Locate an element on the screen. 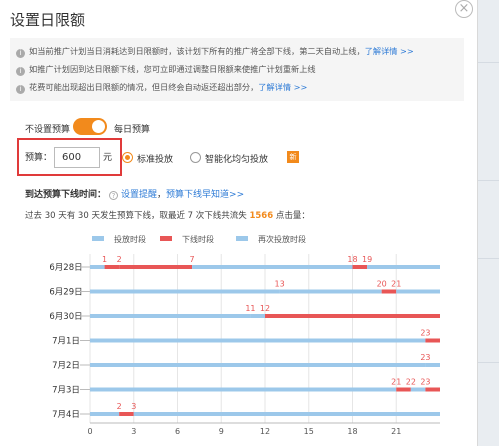 The width and height of the screenshot is (499, 446). offline-hour-label: 12 is located at coordinates (265, 308).